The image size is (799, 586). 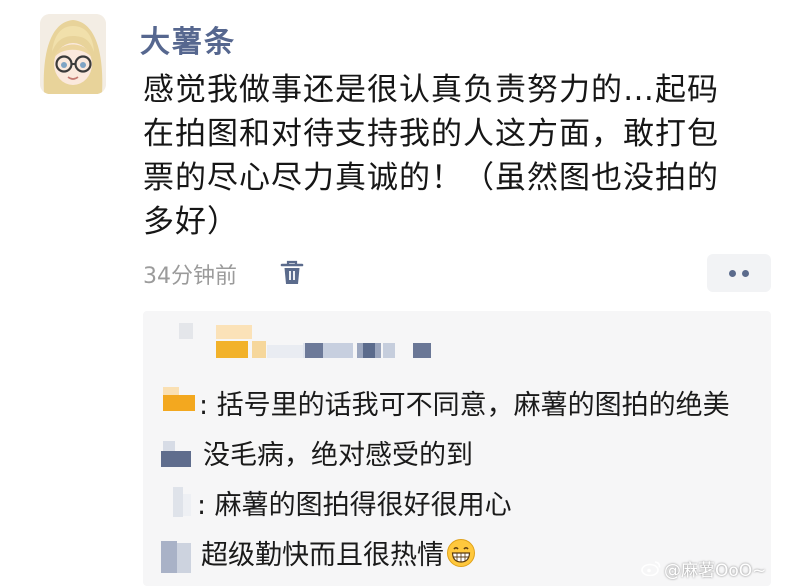 I want to click on comment-text: : 麻薯的图拍得很好很用心, so click(x=354, y=505).